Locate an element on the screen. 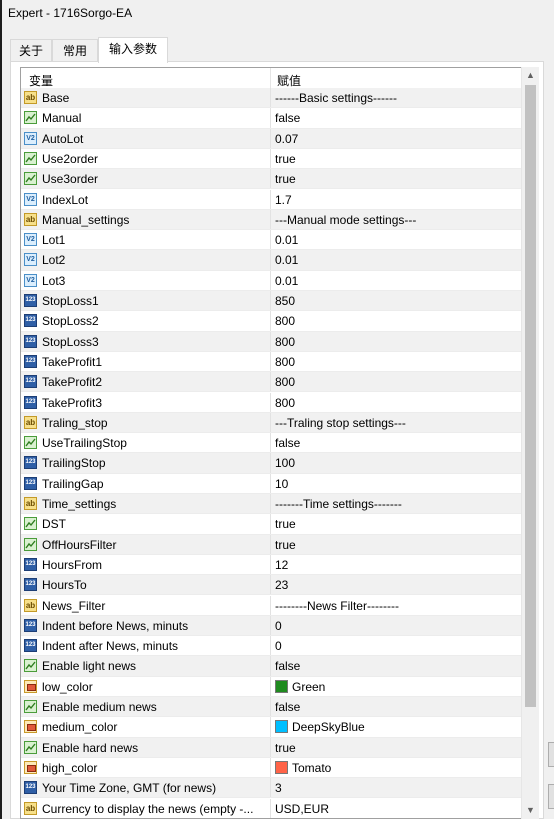  side-button-bottom is located at coordinates (551, 796).